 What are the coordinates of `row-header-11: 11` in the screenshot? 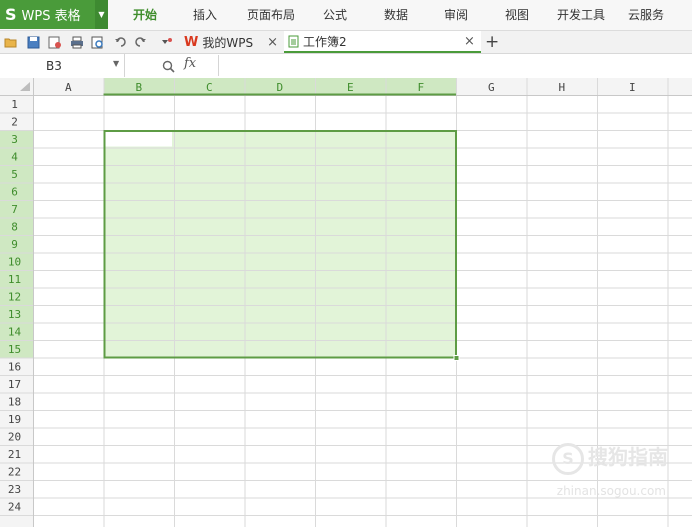 It's located at (14, 279).